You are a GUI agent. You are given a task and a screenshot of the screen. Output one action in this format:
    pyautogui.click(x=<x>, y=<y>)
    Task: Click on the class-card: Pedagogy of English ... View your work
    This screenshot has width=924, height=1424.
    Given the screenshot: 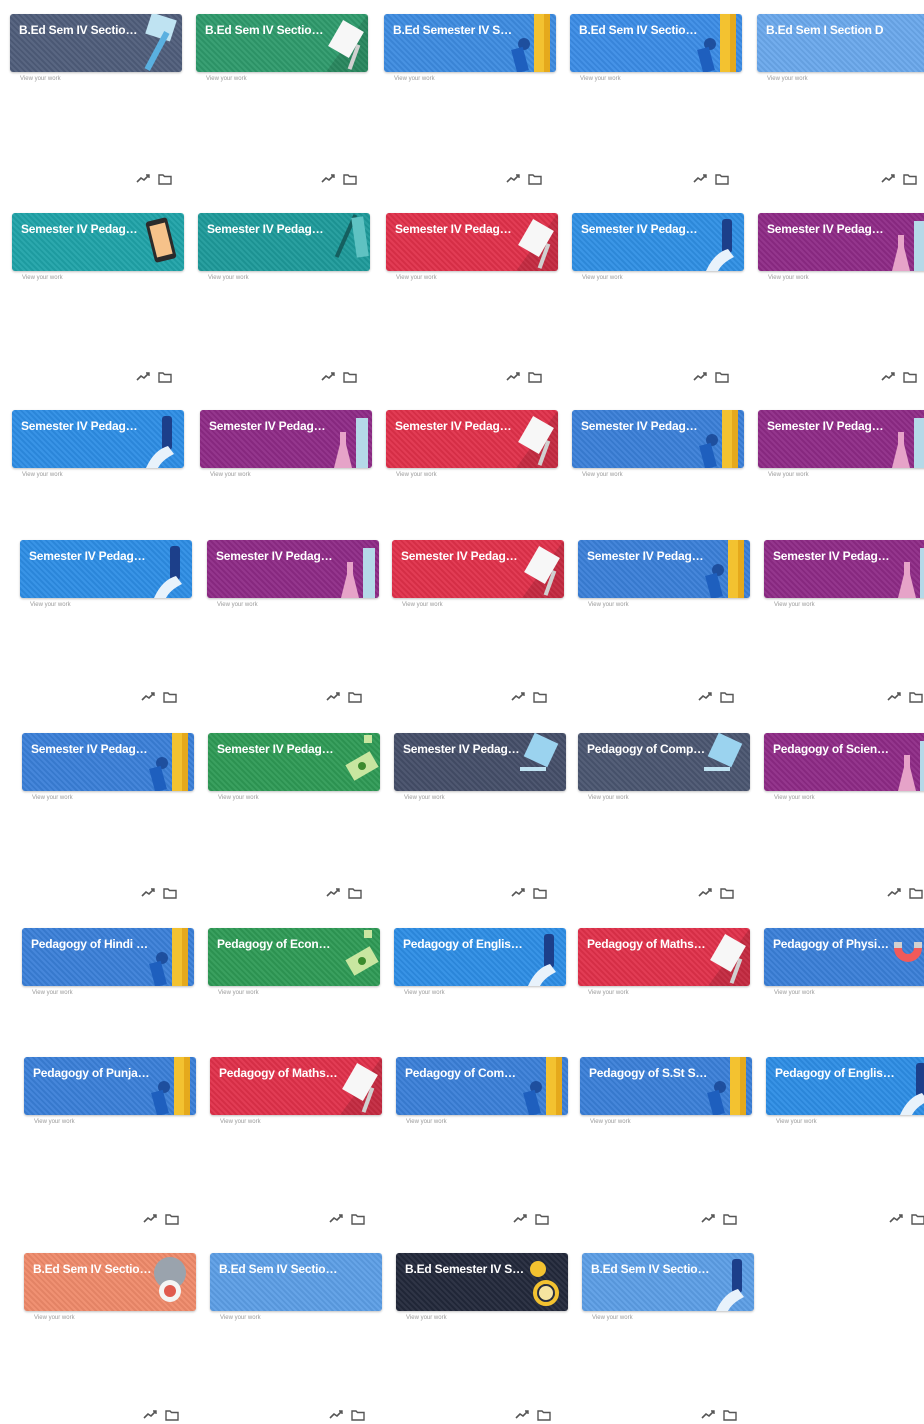 What is the action you would take?
    pyautogui.click(x=480, y=965)
    